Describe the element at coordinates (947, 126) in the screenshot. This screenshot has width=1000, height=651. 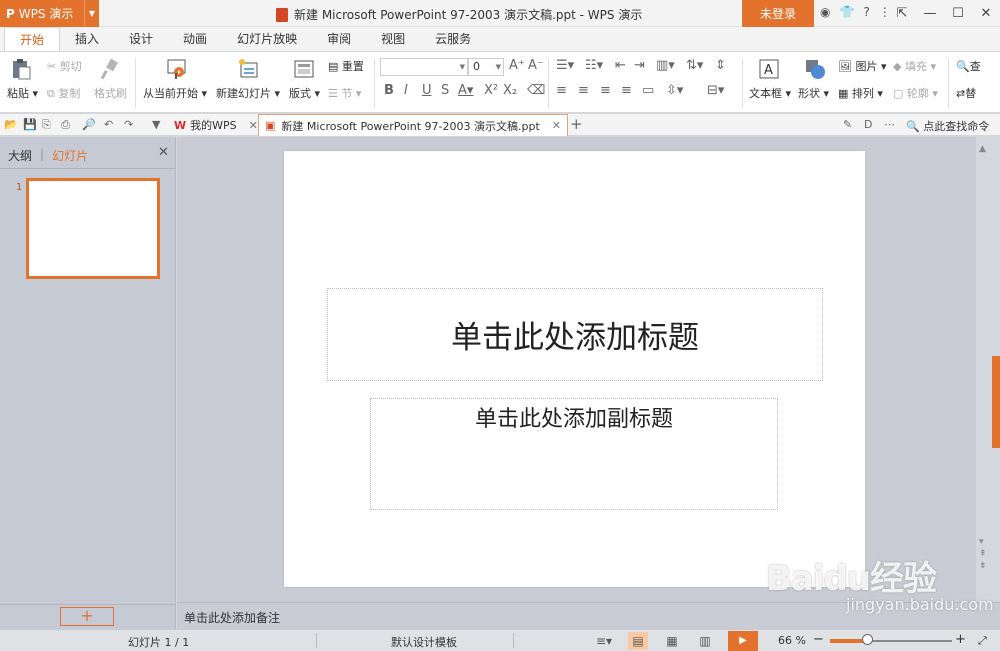
I see `command-search: 🔍 点此查找命令` at that location.